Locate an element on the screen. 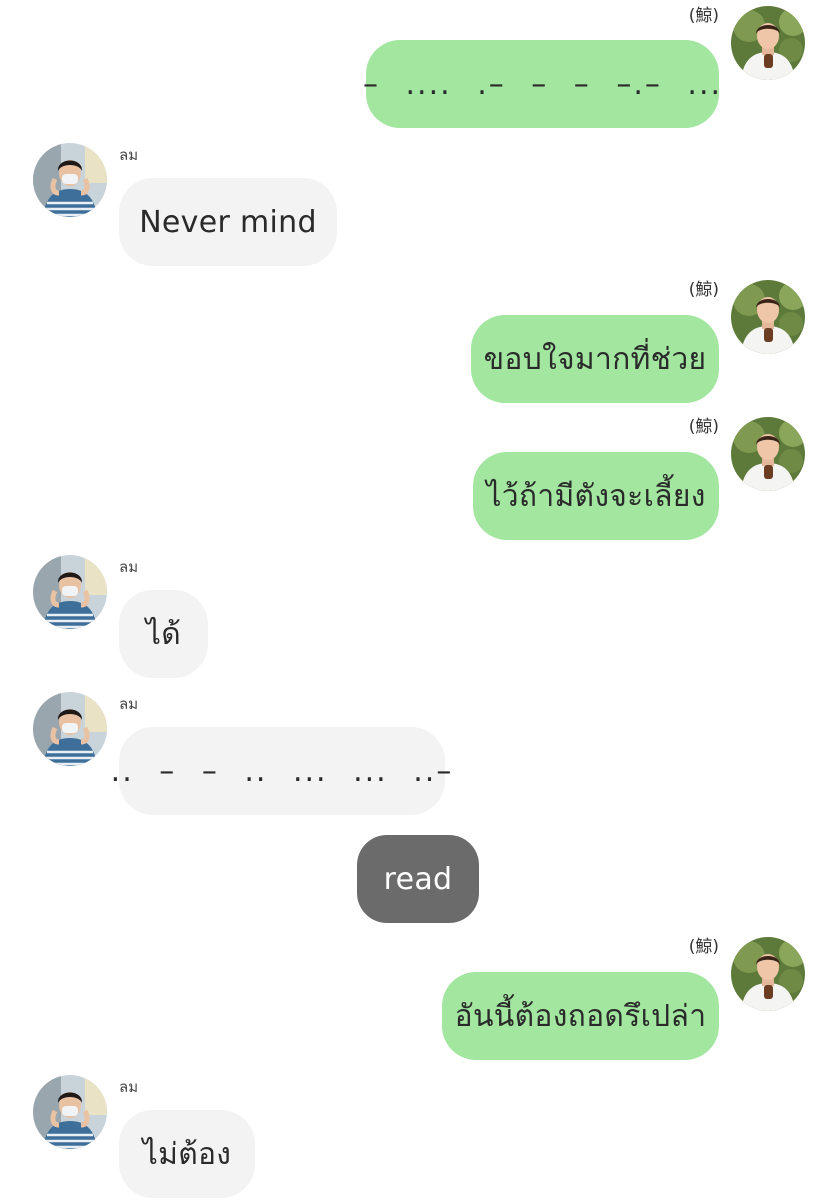 This screenshot has width=837, height=1200. message-bubble: ไม่ต้อง is located at coordinates (187, 1154).